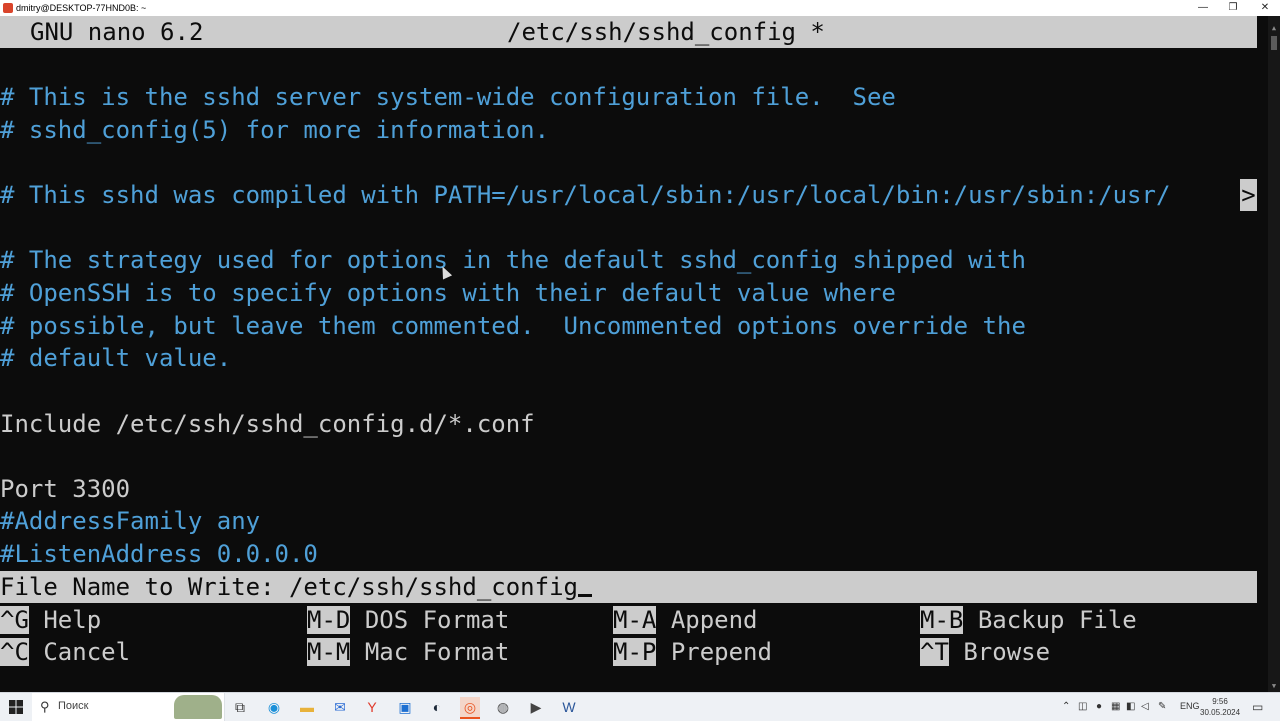  I want to click on nano-version: GNU nano 6.2, so click(117, 32).